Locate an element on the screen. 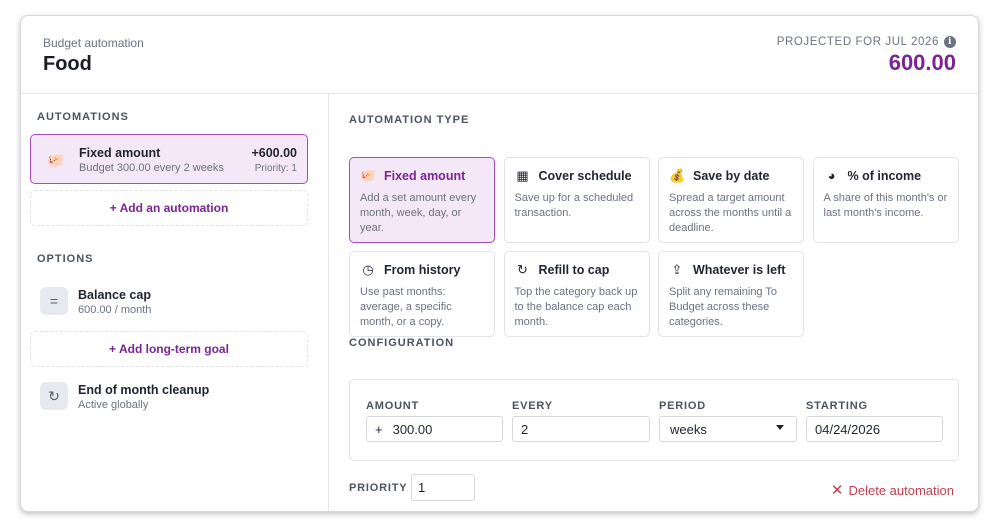 The height and width of the screenshot is (525, 998). option-end-of-month-cleanup: ↻ End of month cleanup Active globally is located at coordinates (168, 397).